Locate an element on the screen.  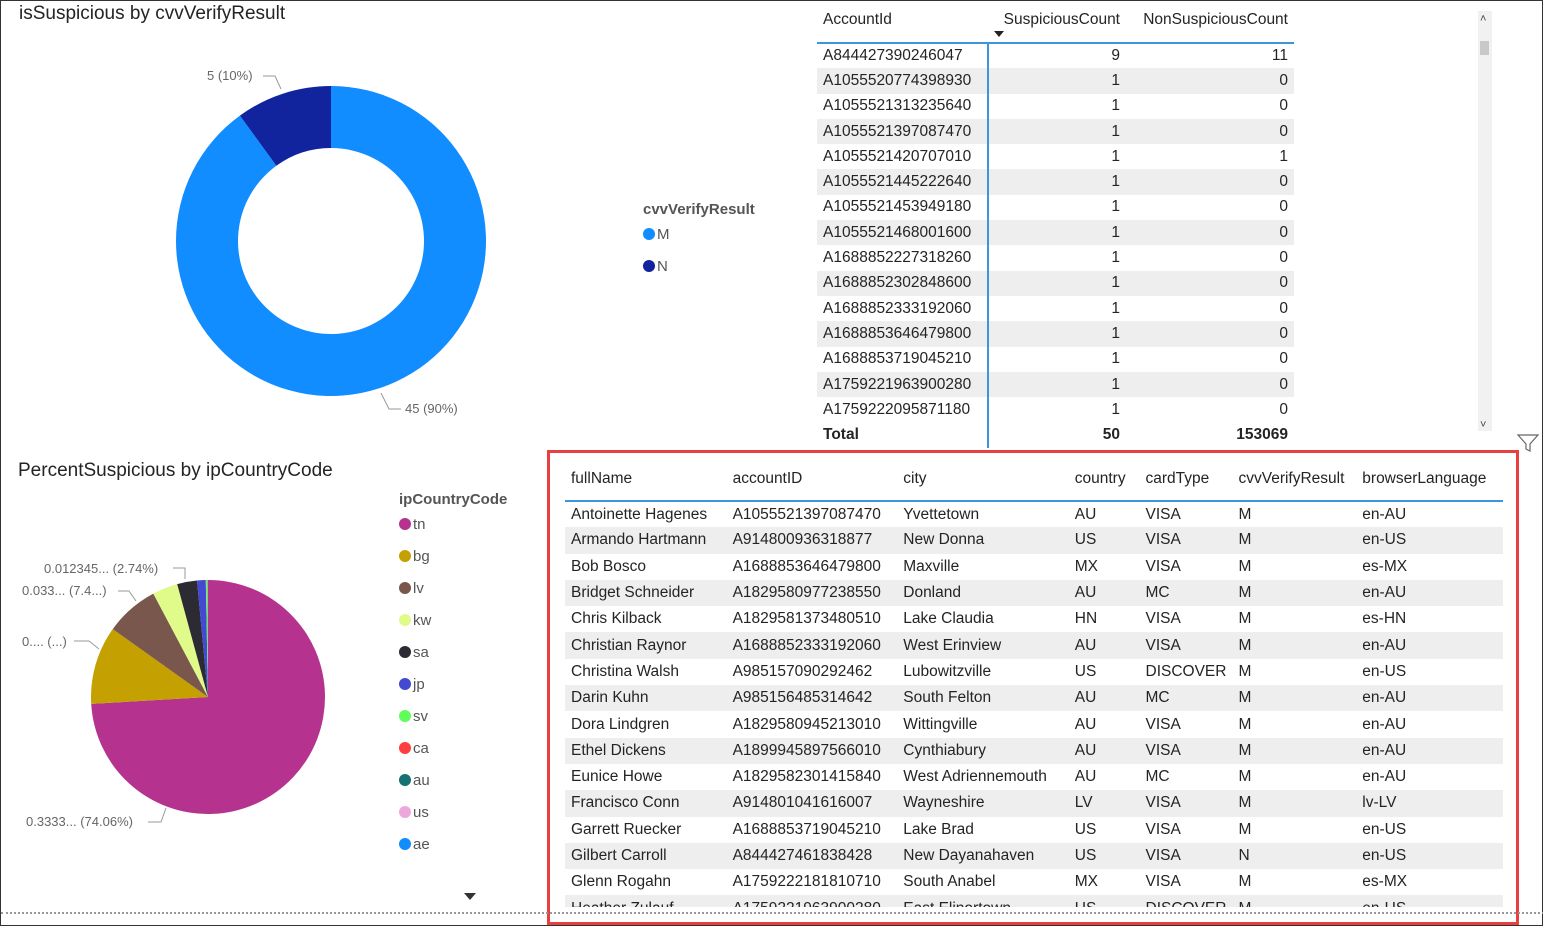
table-row: A1055520774398930 1 0 is located at coordinates (1055, 81).